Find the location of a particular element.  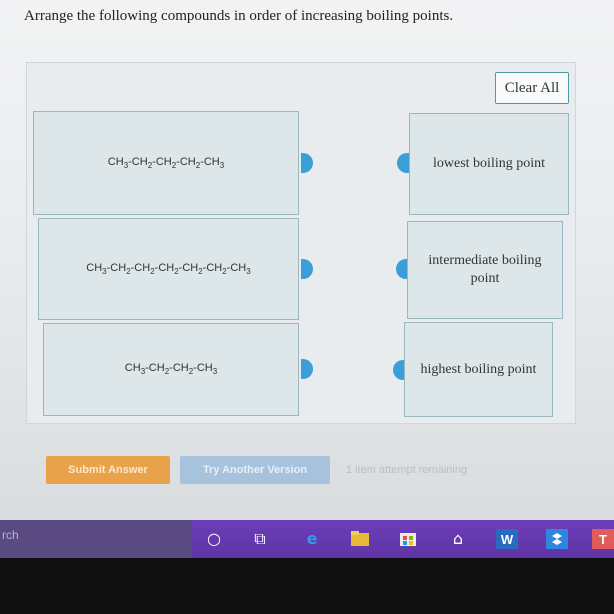

svg-text: T is located at coordinates (603, 539).